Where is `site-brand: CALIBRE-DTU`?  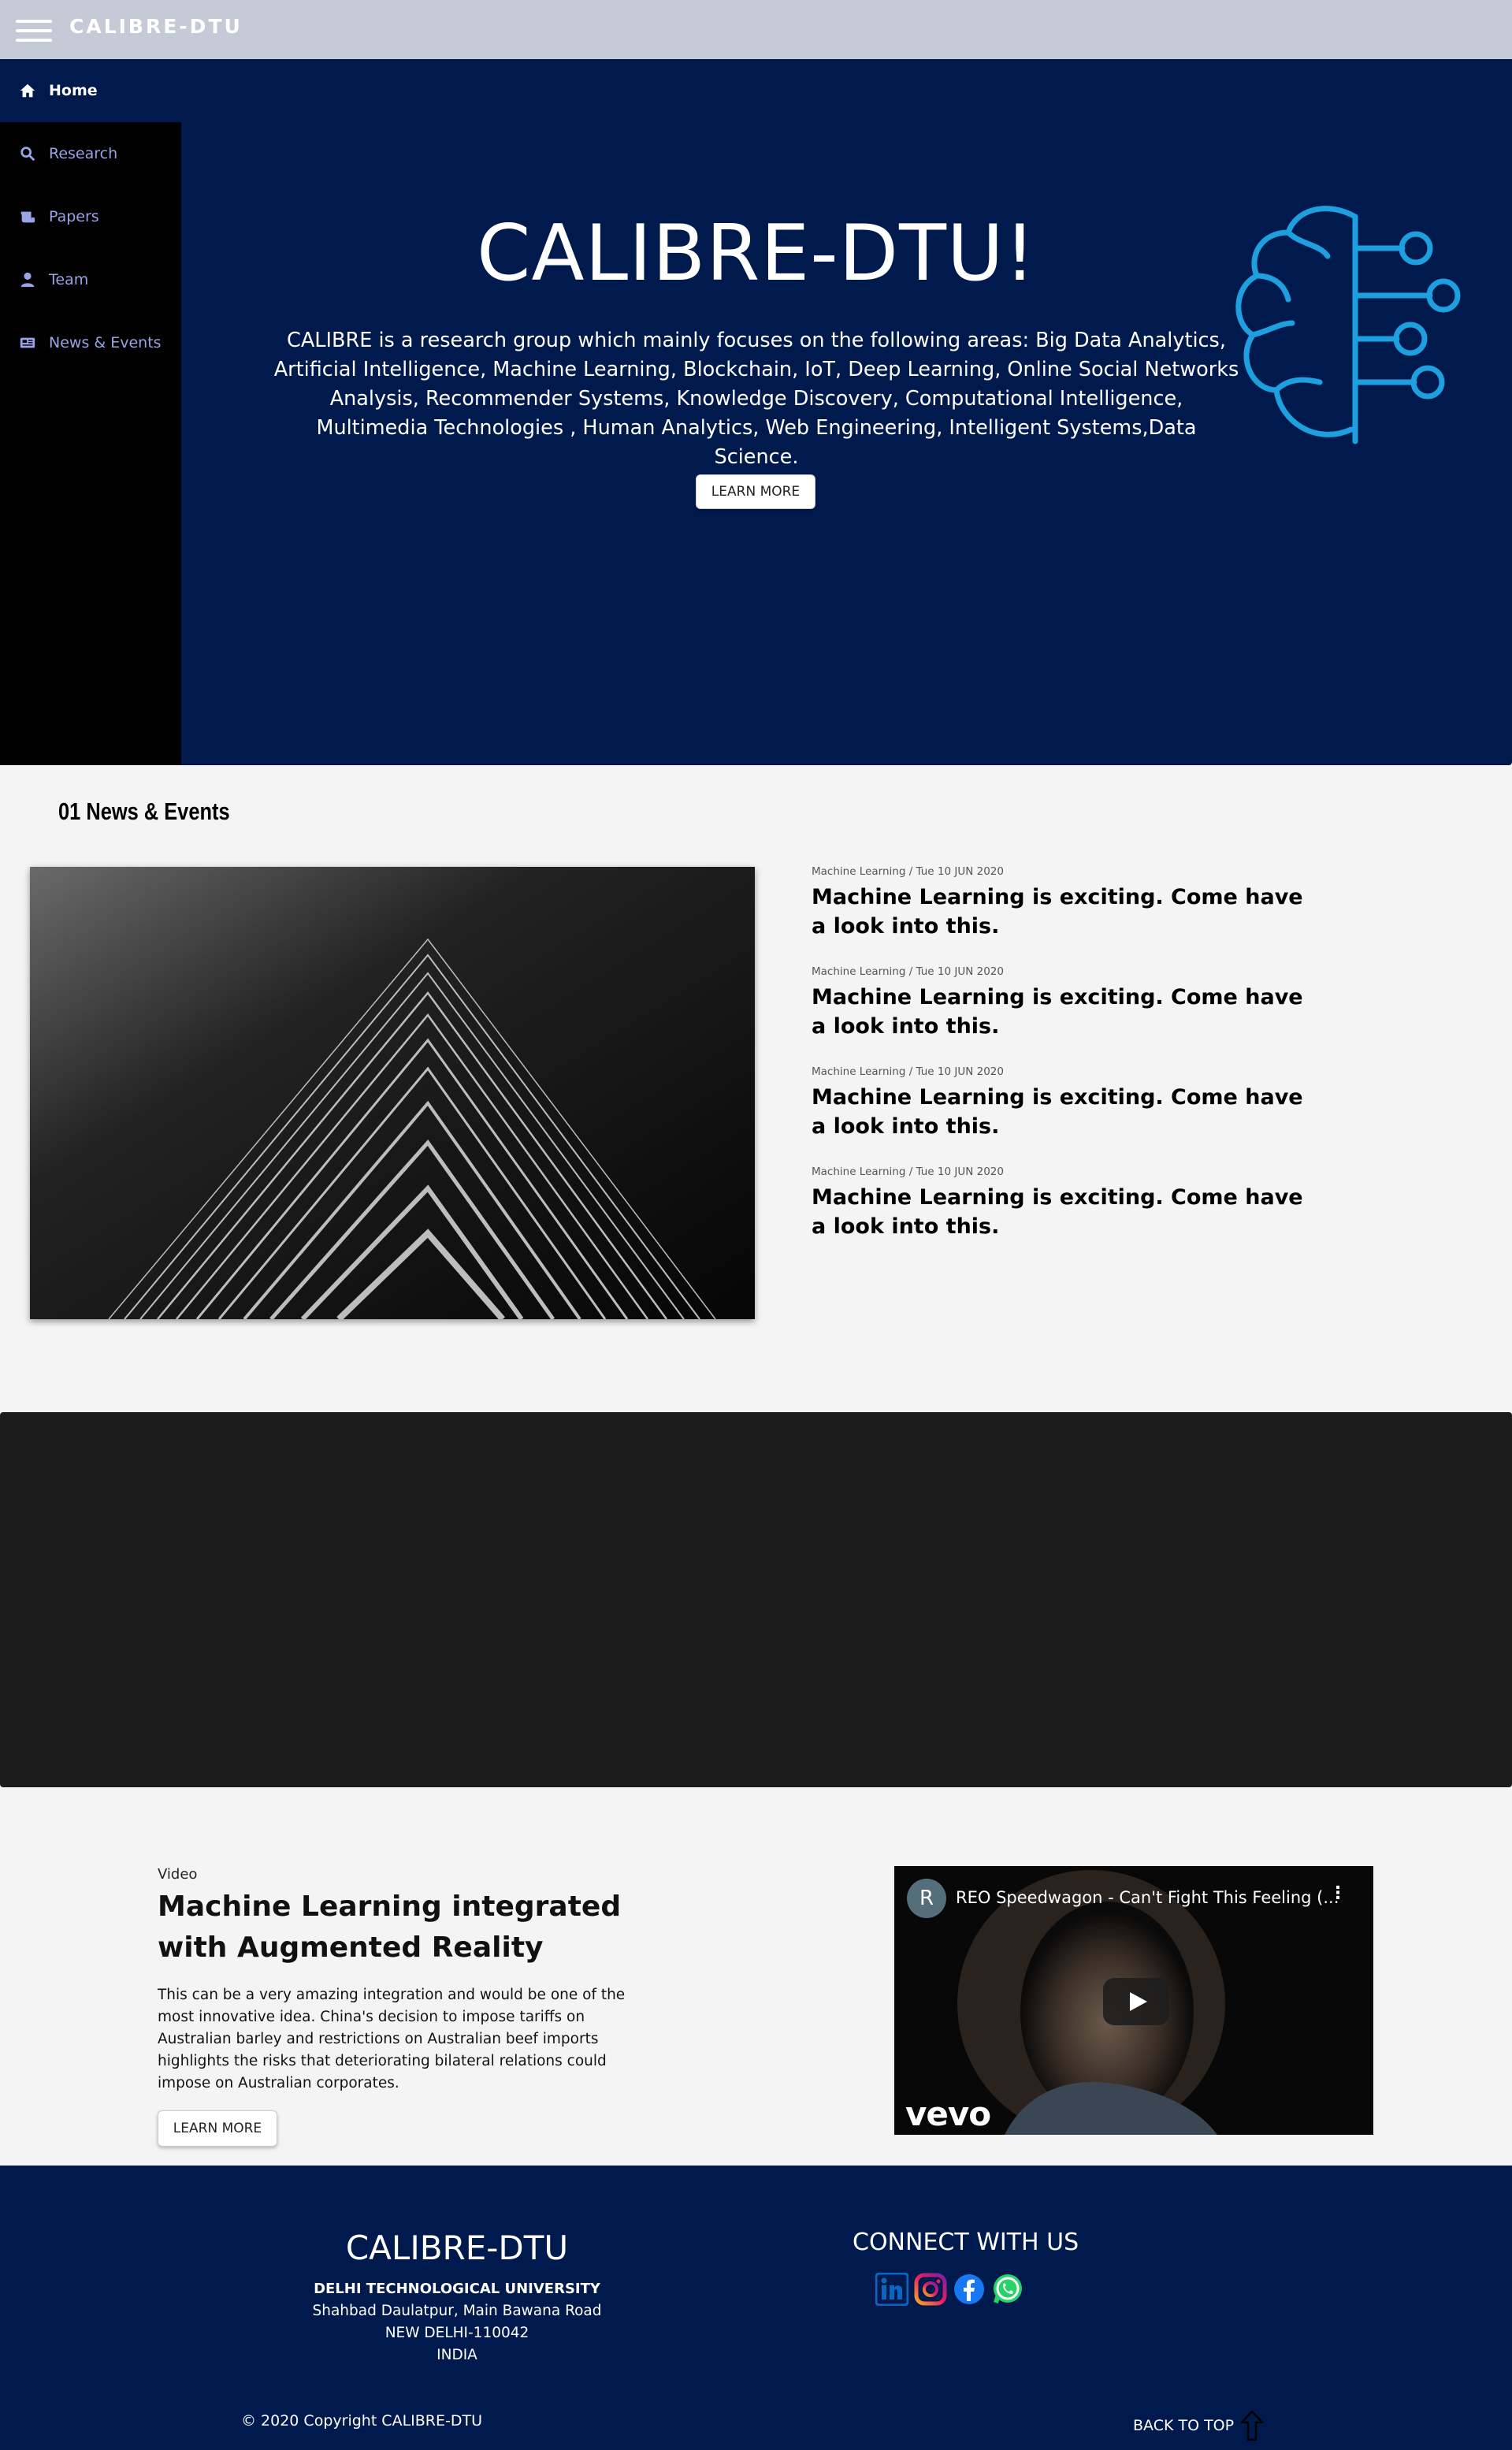
site-brand: CALIBRE-DTU is located at coordinates (156, 26).